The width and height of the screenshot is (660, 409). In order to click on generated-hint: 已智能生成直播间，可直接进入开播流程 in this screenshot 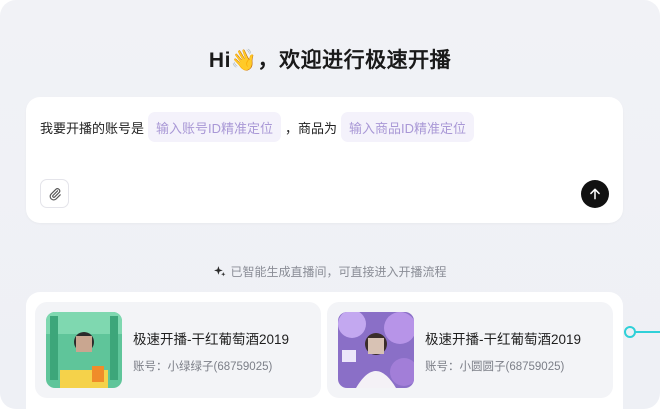, I will do `click(330, 271)`.